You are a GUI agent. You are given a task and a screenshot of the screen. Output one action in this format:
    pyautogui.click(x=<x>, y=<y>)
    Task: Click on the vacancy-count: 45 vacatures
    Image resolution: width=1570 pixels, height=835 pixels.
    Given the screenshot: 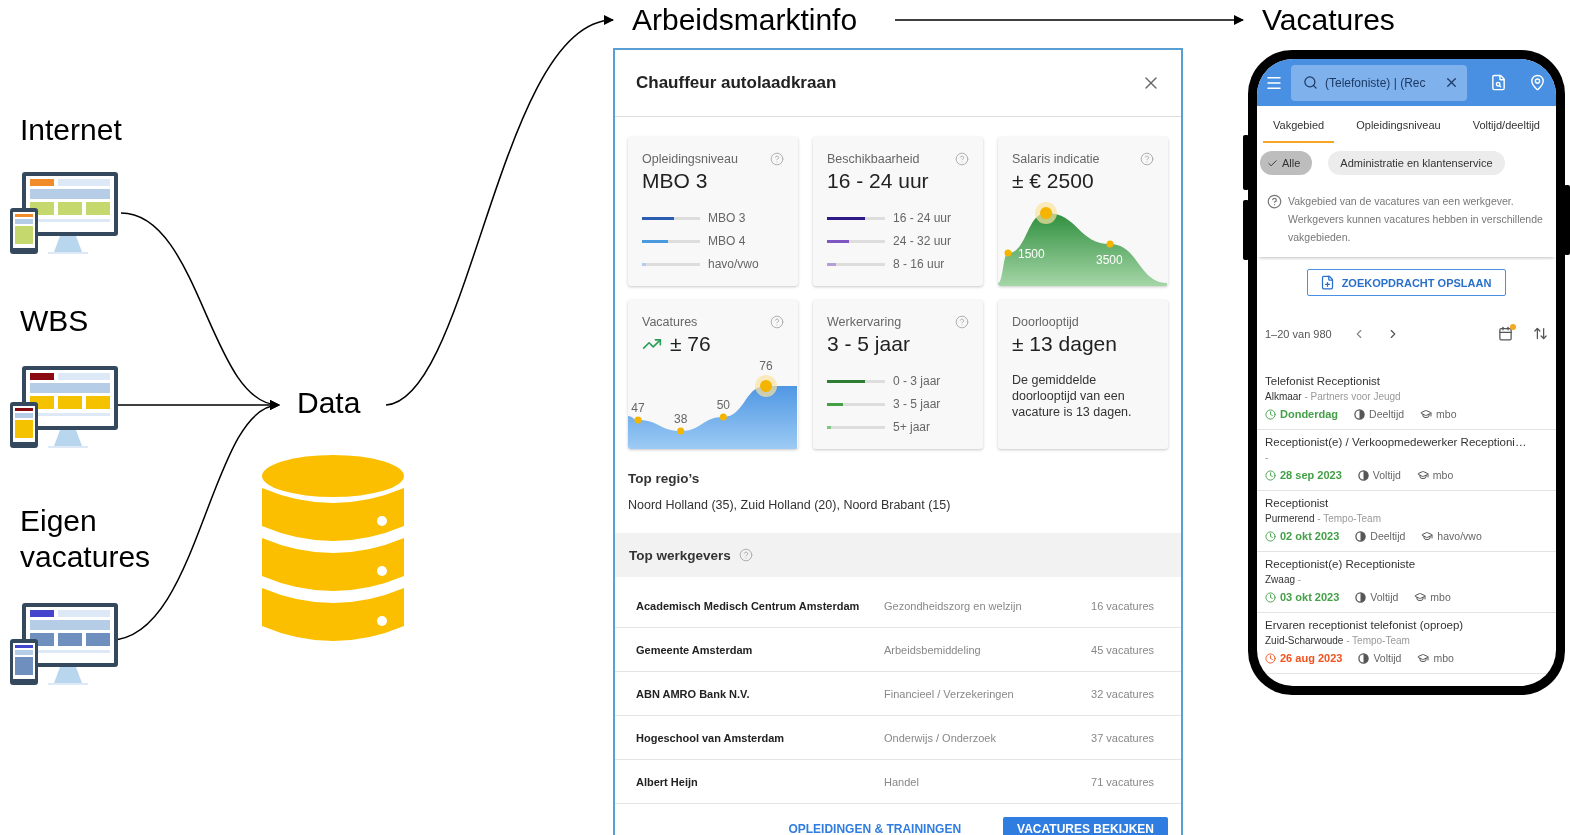 What is the action you would take?
    pyautogui.click(x=1122, y=649)
    